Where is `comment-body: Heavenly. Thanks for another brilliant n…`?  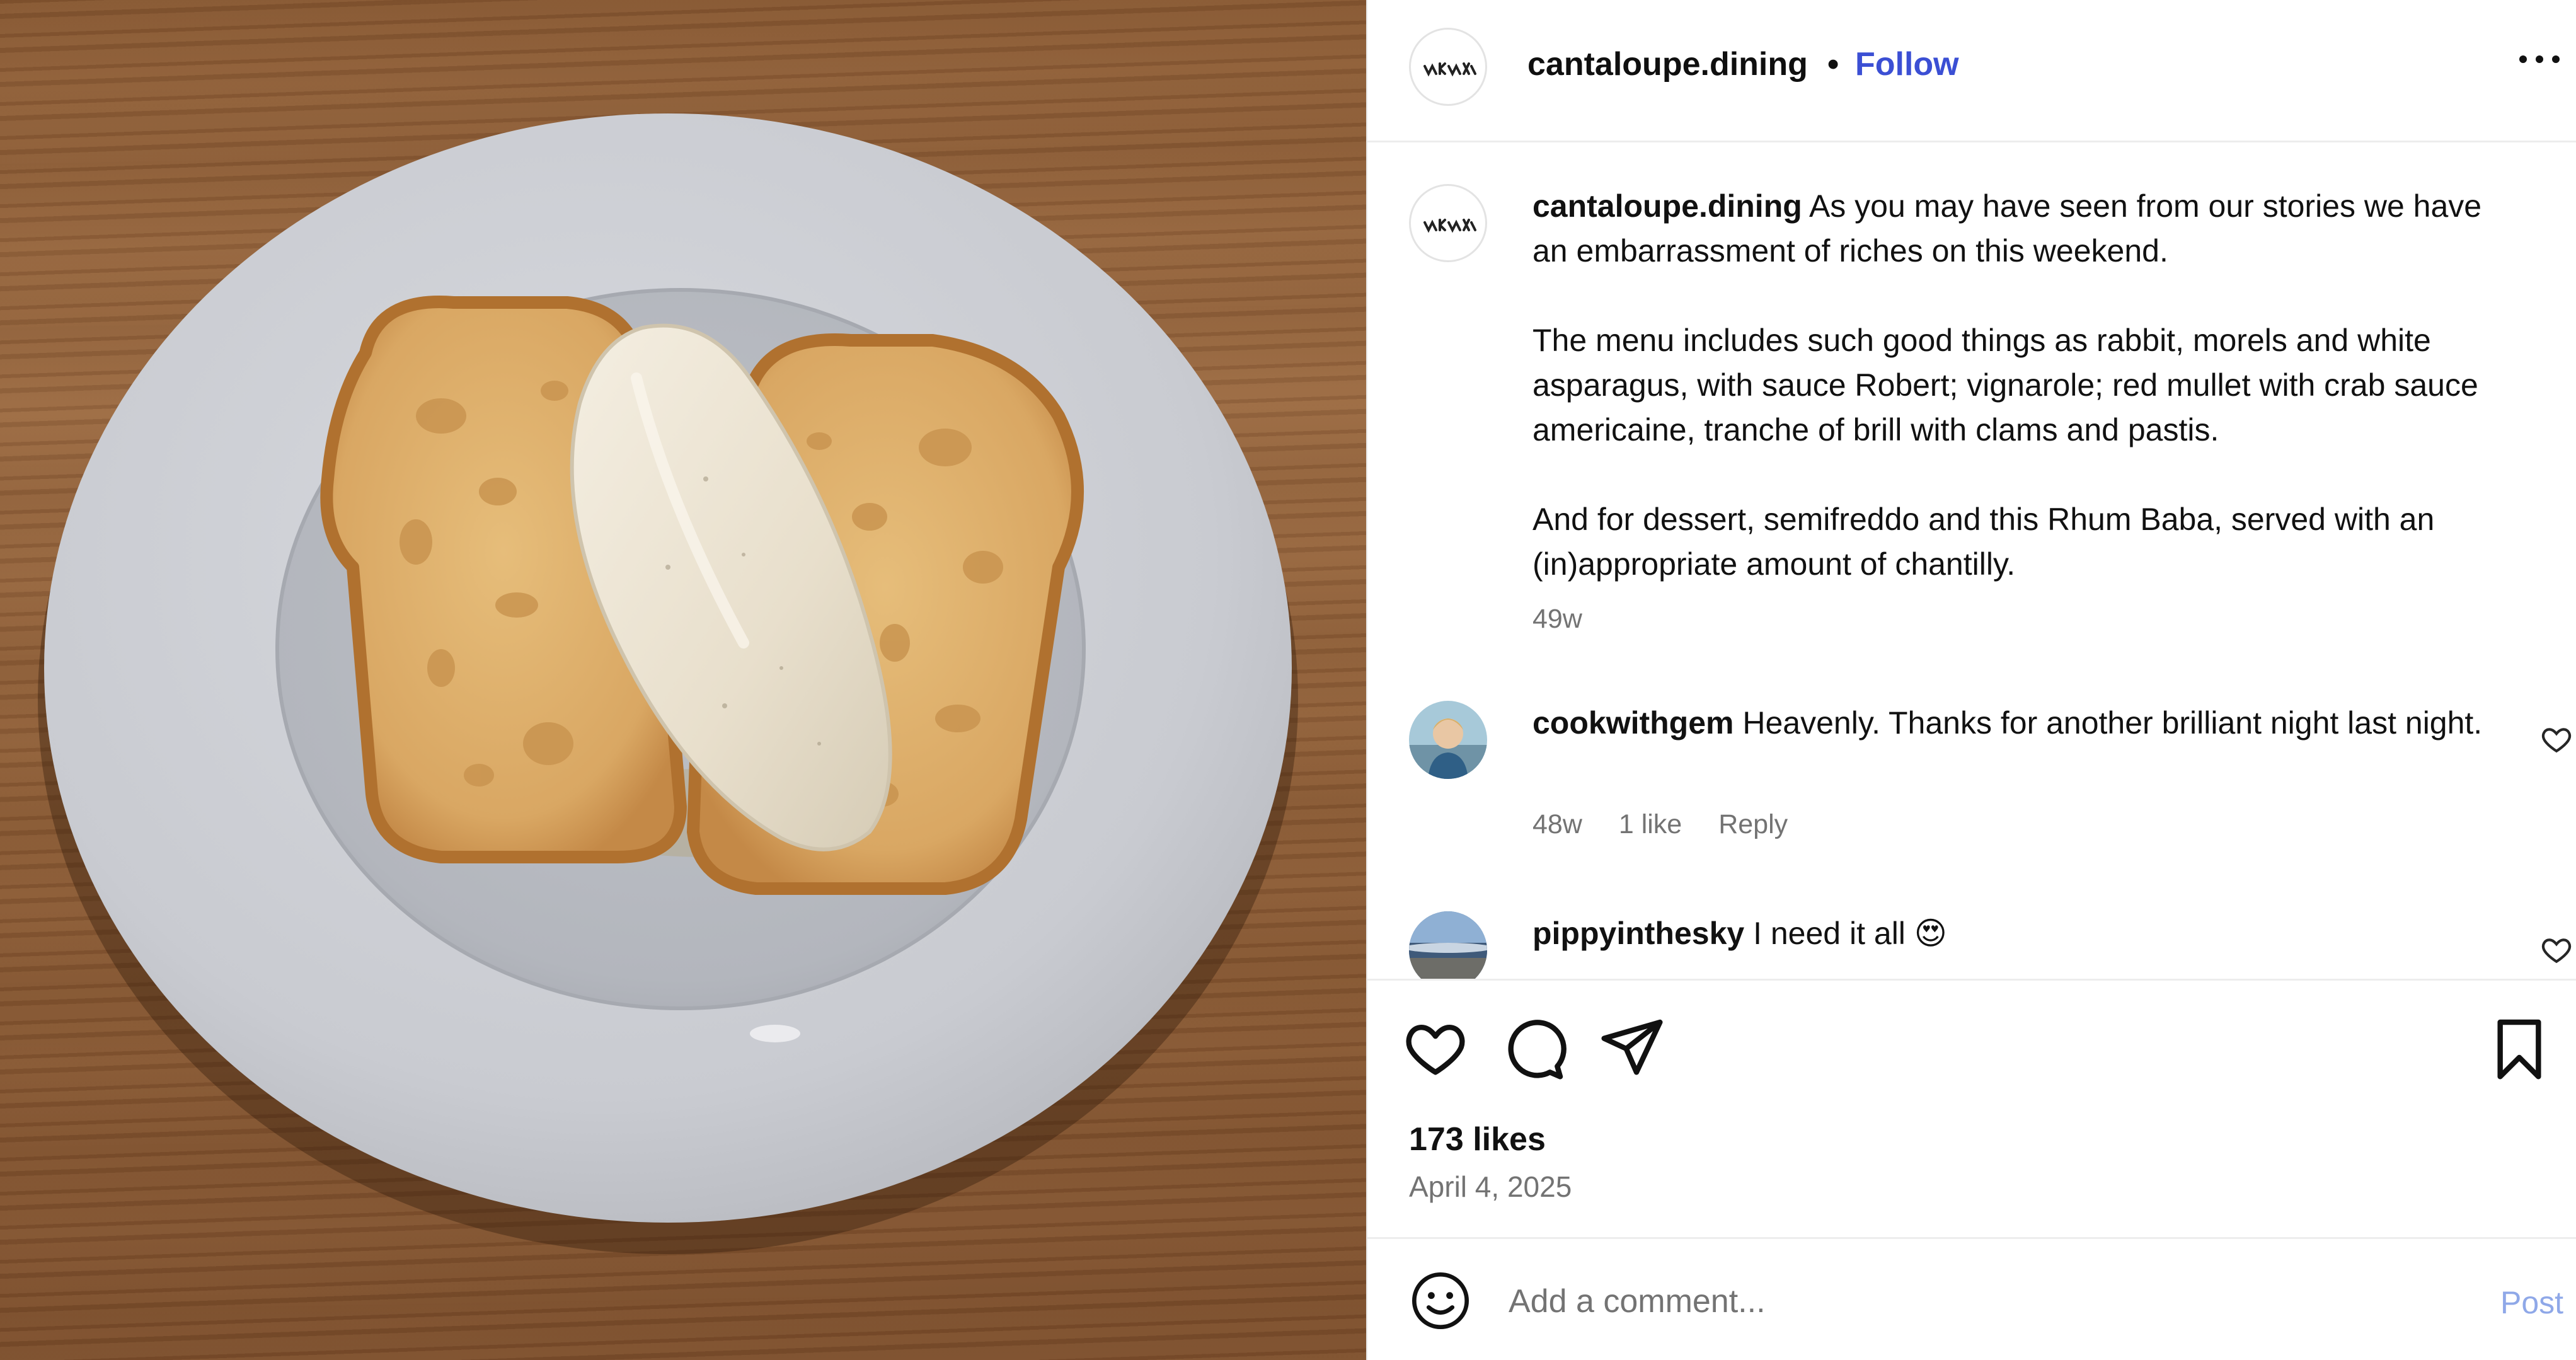 comment-body: Heavenly. Thanks for another brilliant n… is located at coordinates (2112, 723).